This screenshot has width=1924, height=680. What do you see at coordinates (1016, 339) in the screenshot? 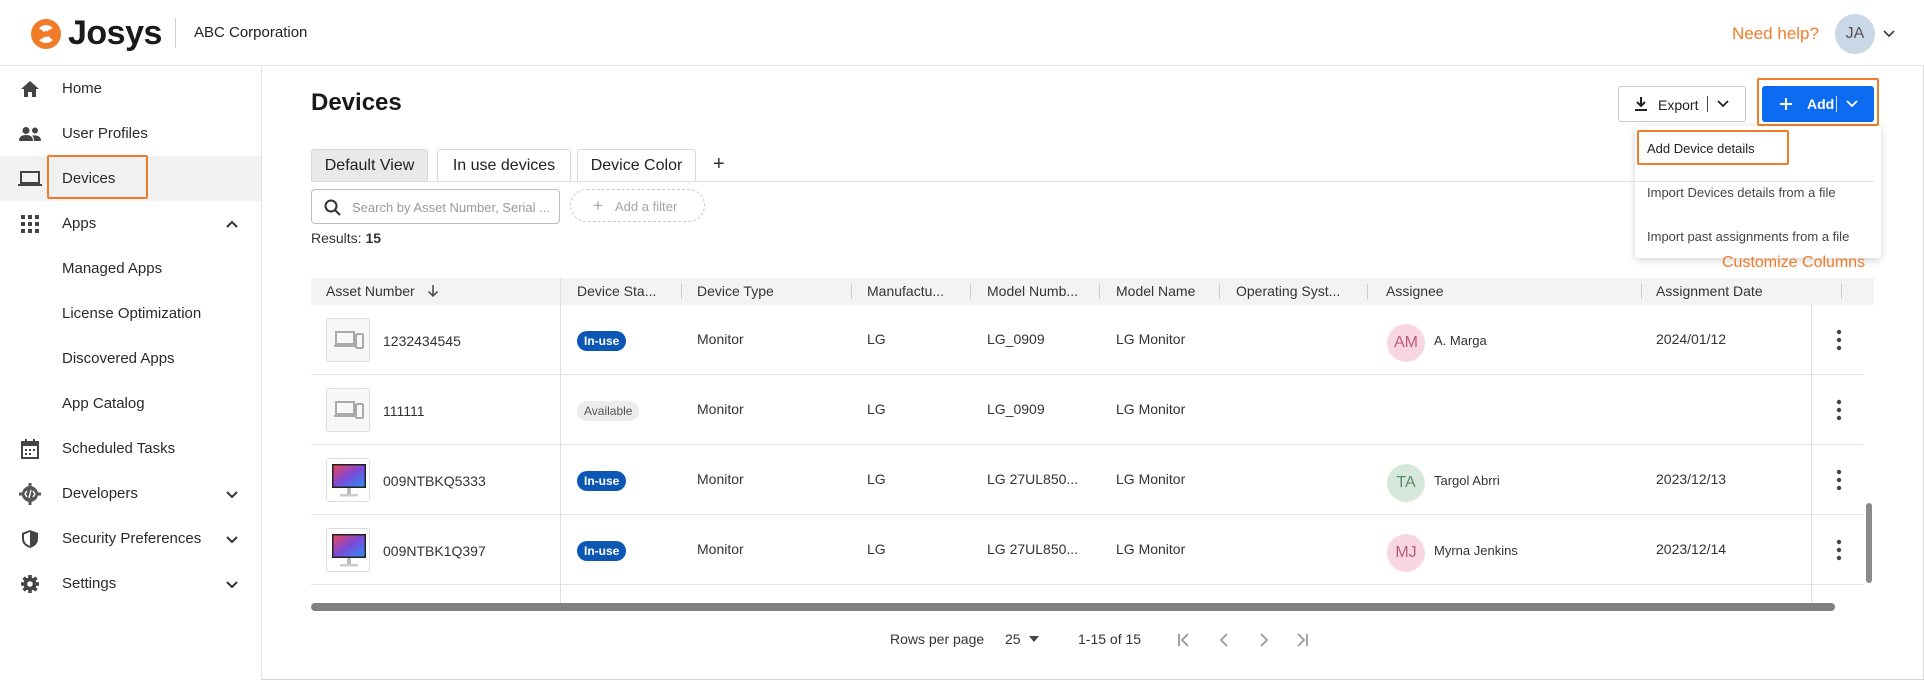
I see `cell-model-number: LG_0909` at bounding box center [1016, 339].